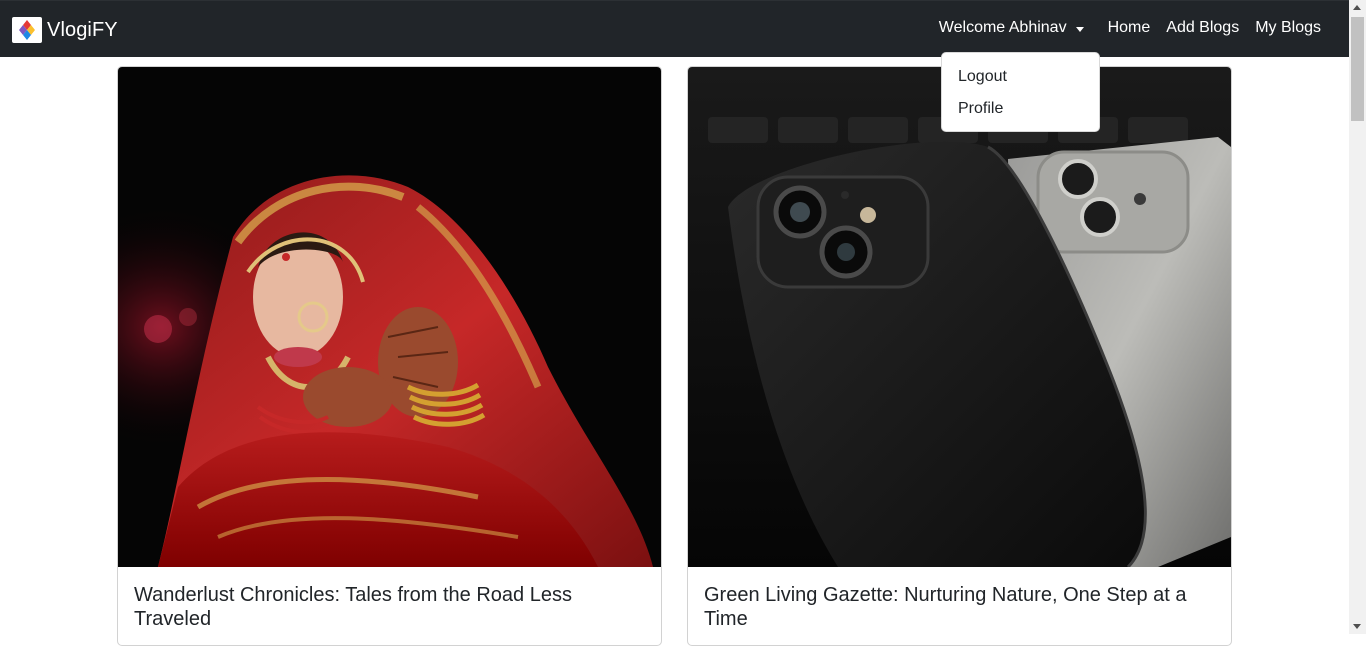 Image resolution: width=1366 pixels, height=646 pixels. I want to click on nav-add-blogs-link: Add Blogs, so click(1202, 28).